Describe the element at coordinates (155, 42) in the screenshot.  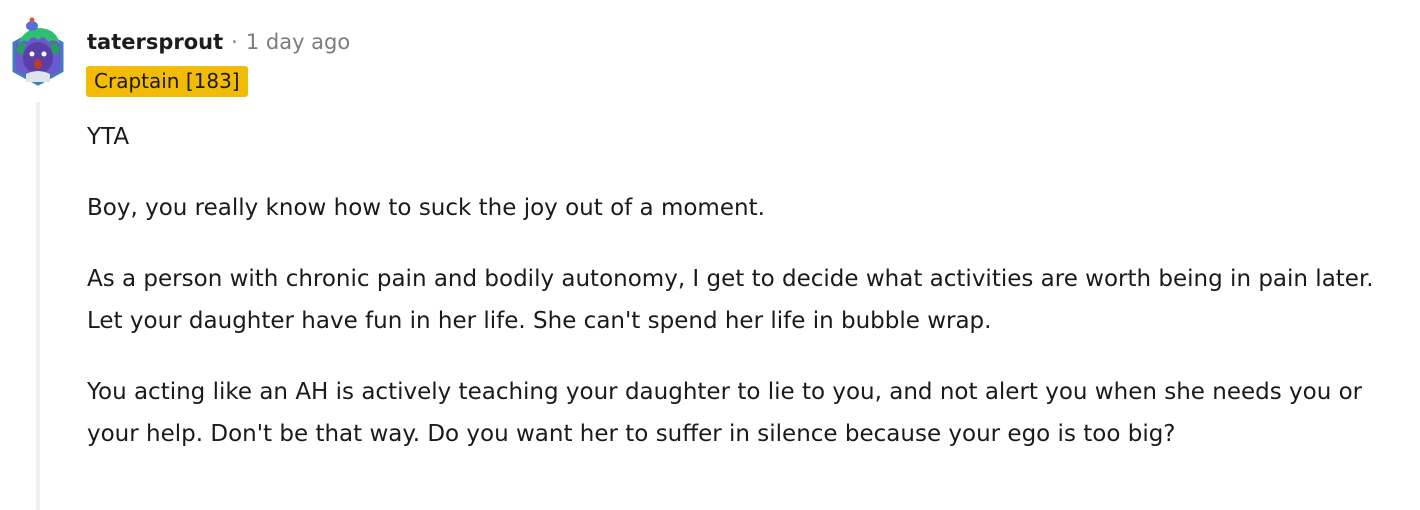
I see `author-name: tatersprout` at that location.